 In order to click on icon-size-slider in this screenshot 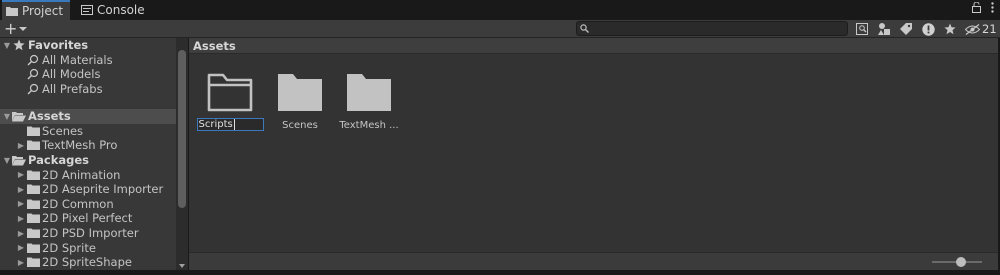, I will do `click(957, 262)`.